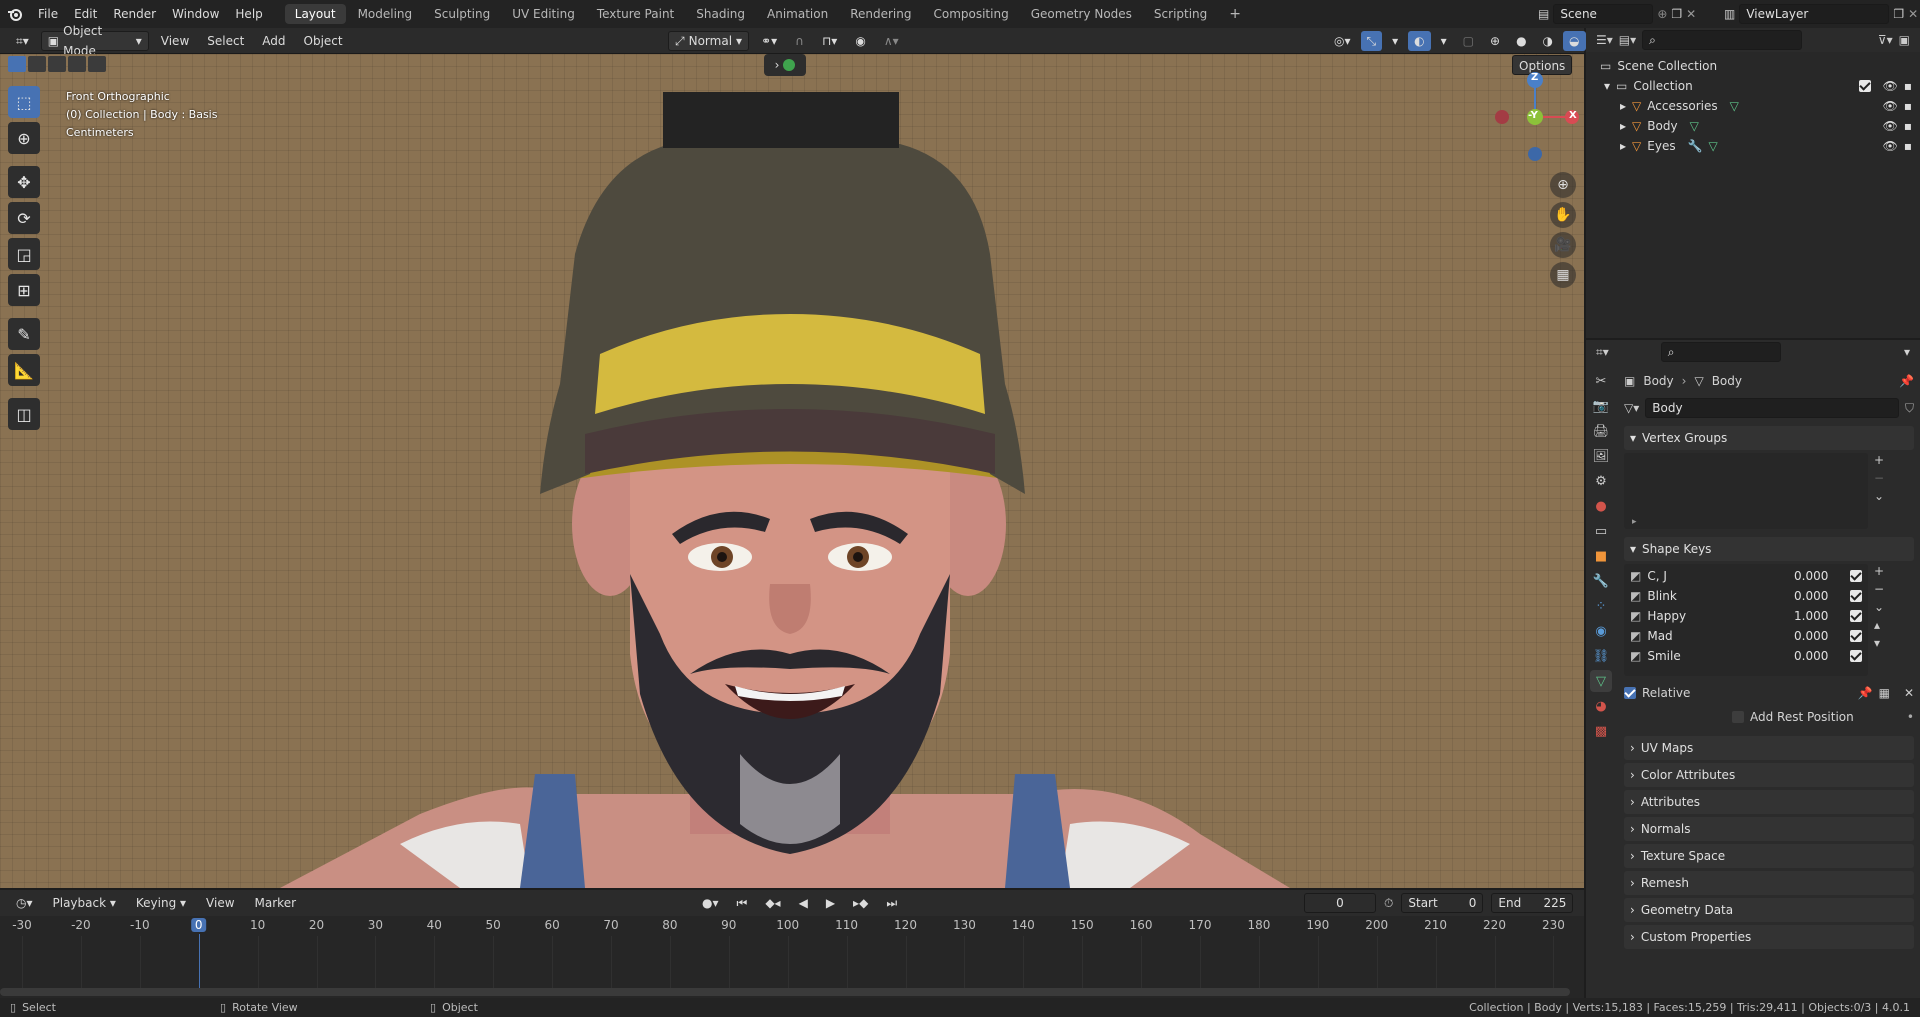 This screenshot has height=1017, width=1920. I want to click on remove-vertex-group-icon: −, so click(1879, 478).